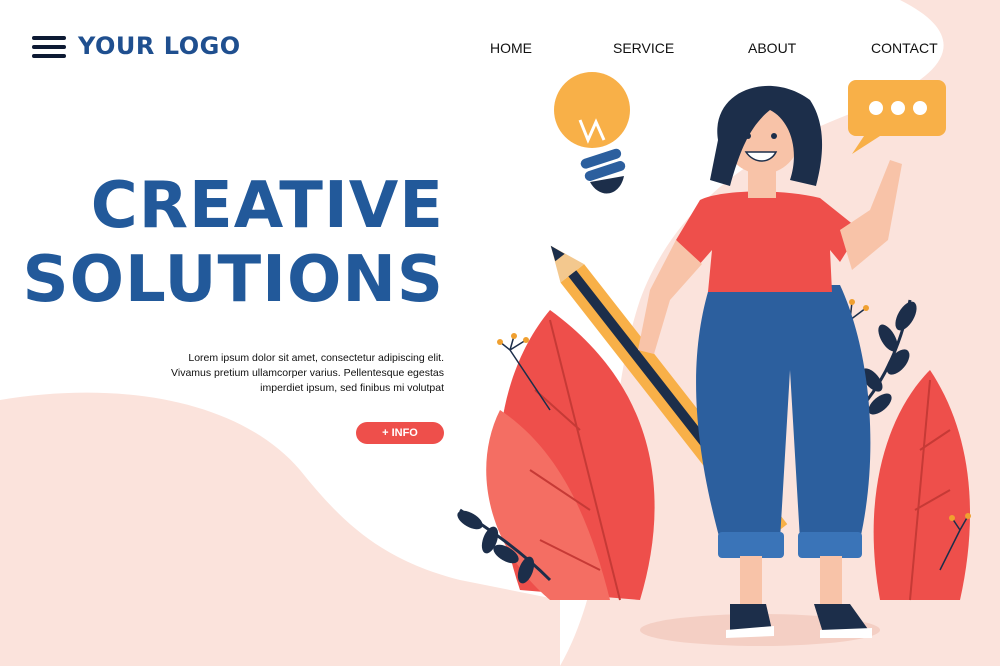 This screenshot has width=1000, height=666. What do you see at coordinates (352, 388) in the screenshot?
I see `hero-description-line: imperdiet ipsum, sed finibus mi volutpat` at bounding box center [352, 388].